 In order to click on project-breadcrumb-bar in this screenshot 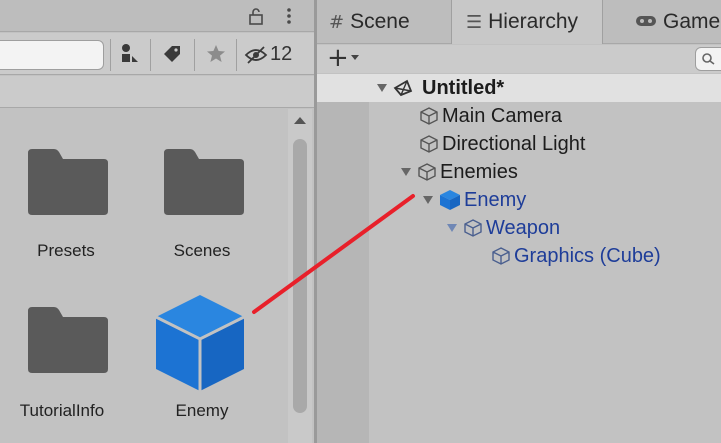, I will do `click(158, 92)`.